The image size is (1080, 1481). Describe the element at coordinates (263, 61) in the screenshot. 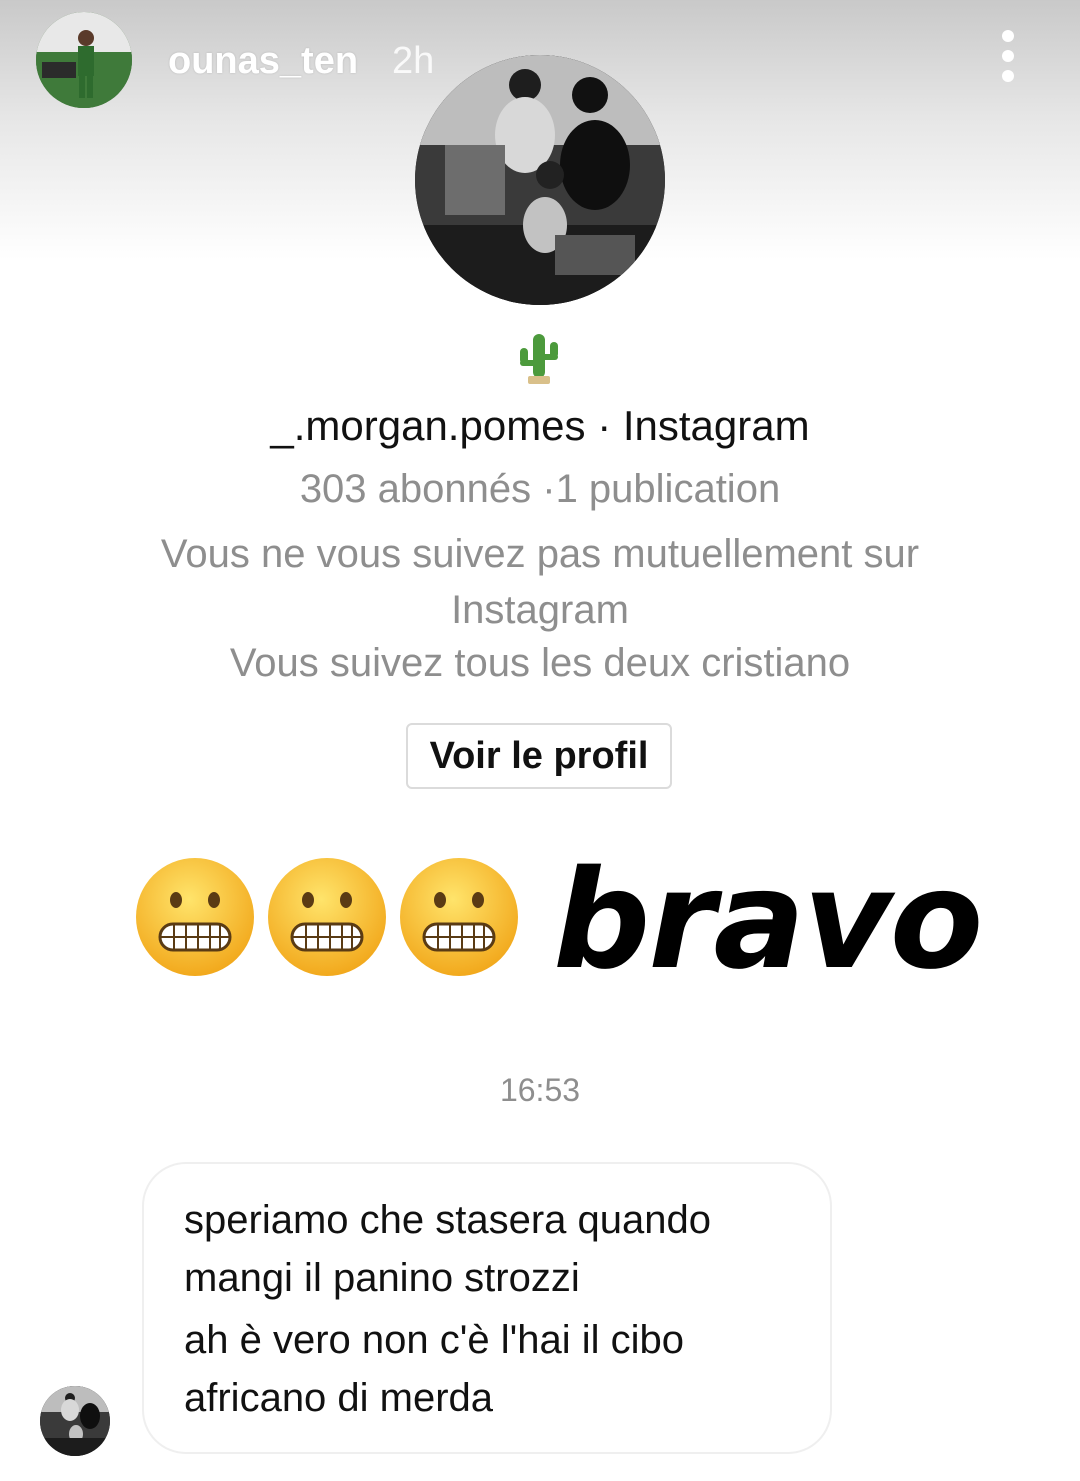

I see `story-username: ounas_ten` at that location.